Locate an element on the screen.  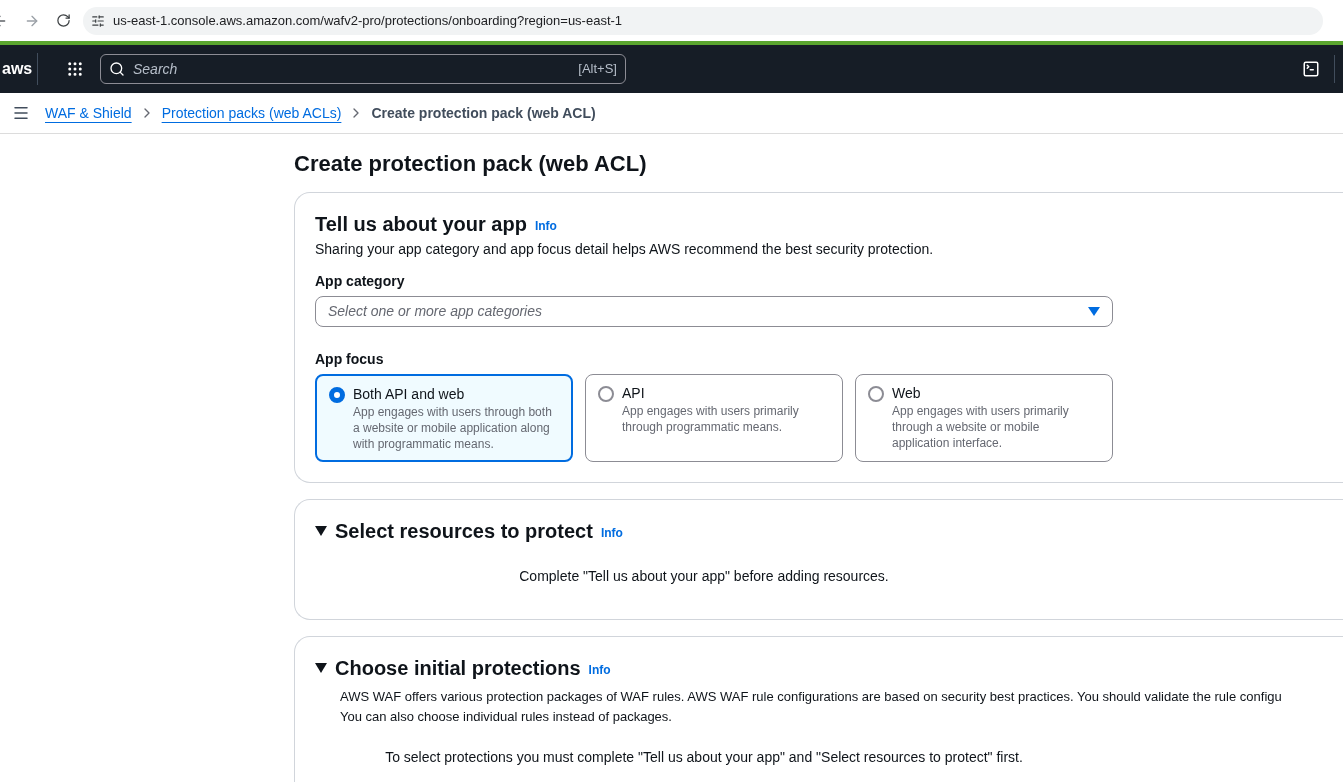
search-field: Search [Alt+S] is located at coordinates (363, 69).